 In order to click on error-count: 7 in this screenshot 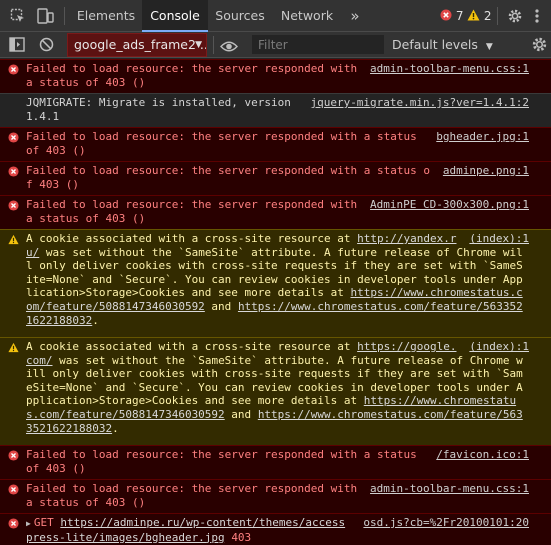, I will do `click(459, 16)`.